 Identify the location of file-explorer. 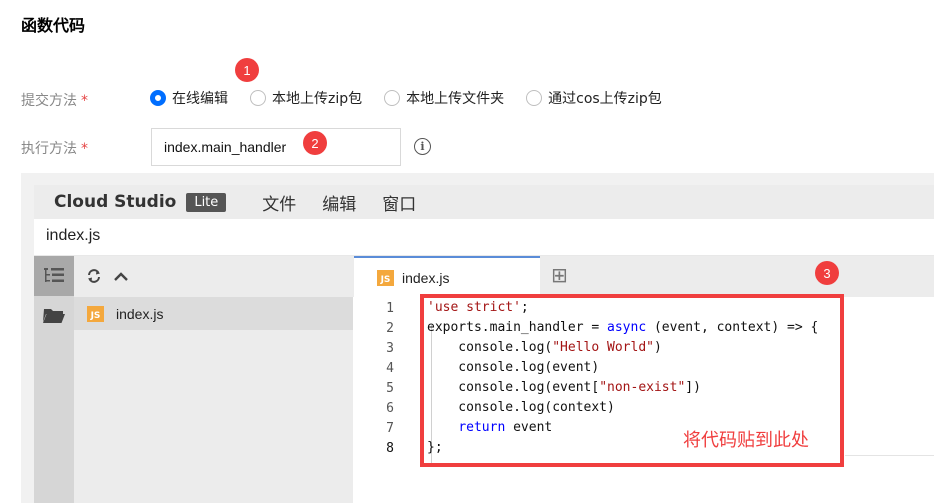
(213, 379).